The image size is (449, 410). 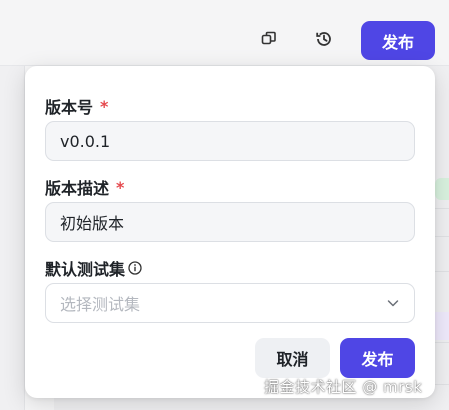 I want to click on watermark: 掘金技术社区 @ mrsk, so click(x=343, y=387).